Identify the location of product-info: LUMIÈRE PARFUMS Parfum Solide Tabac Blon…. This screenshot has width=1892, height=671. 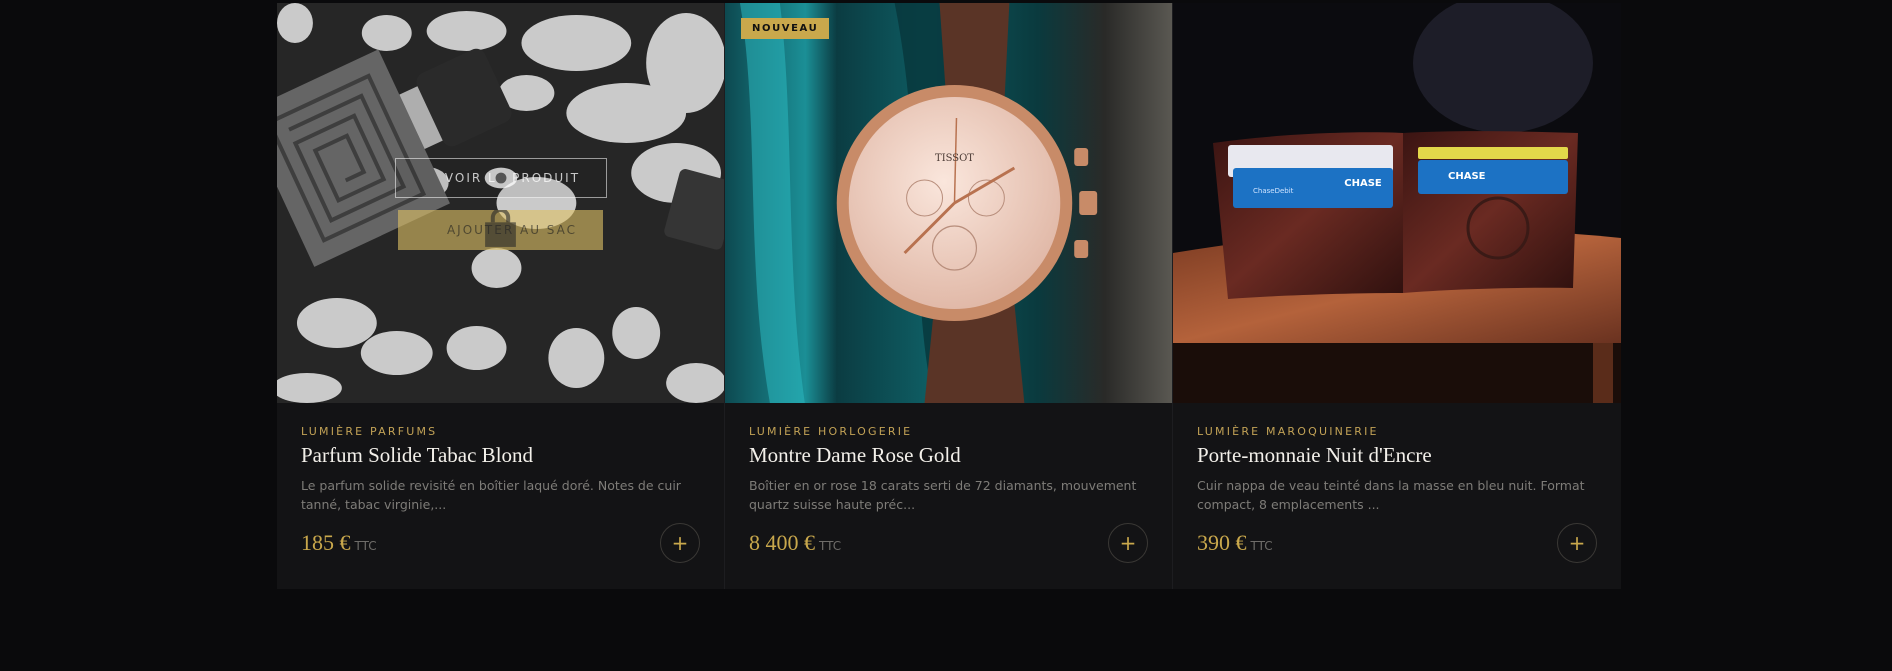
(500, 496).